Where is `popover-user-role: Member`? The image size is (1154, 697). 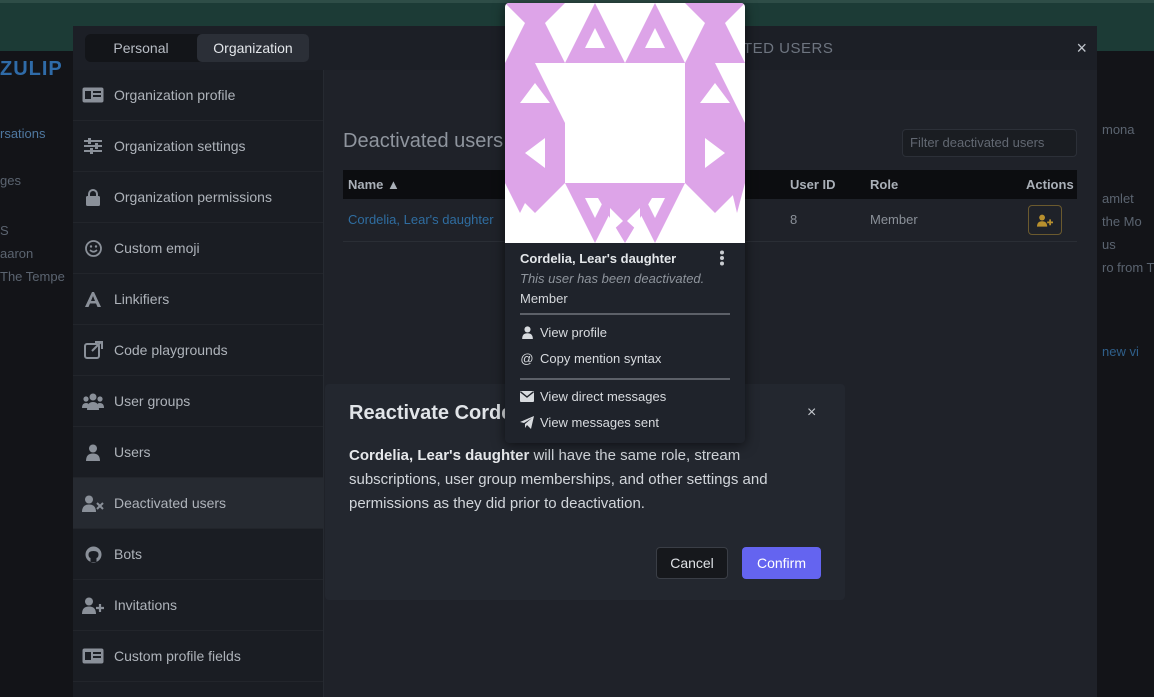 popover-user-role: Member is located at coordinates (544, 298).